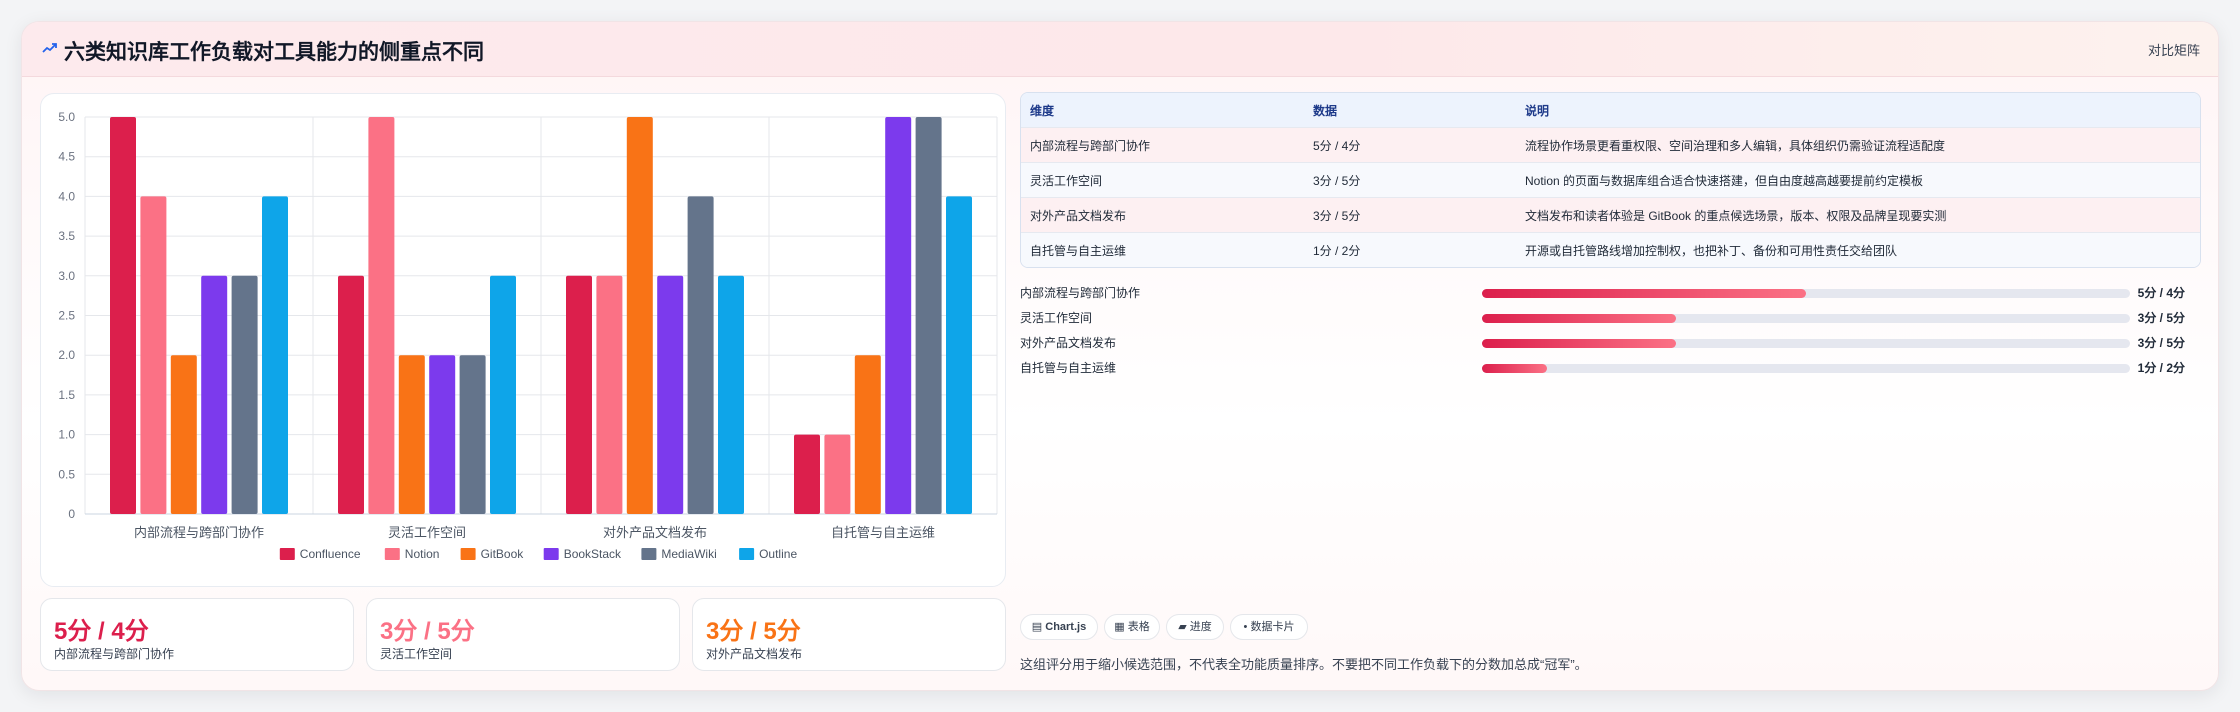 The height and width of the screenshot is (712, 2240). Describe the element at coordinates (197, 634) in the screenshot. I see `kpi-card: 5分 / 4分 内部流程与跨部门协作` at that location.